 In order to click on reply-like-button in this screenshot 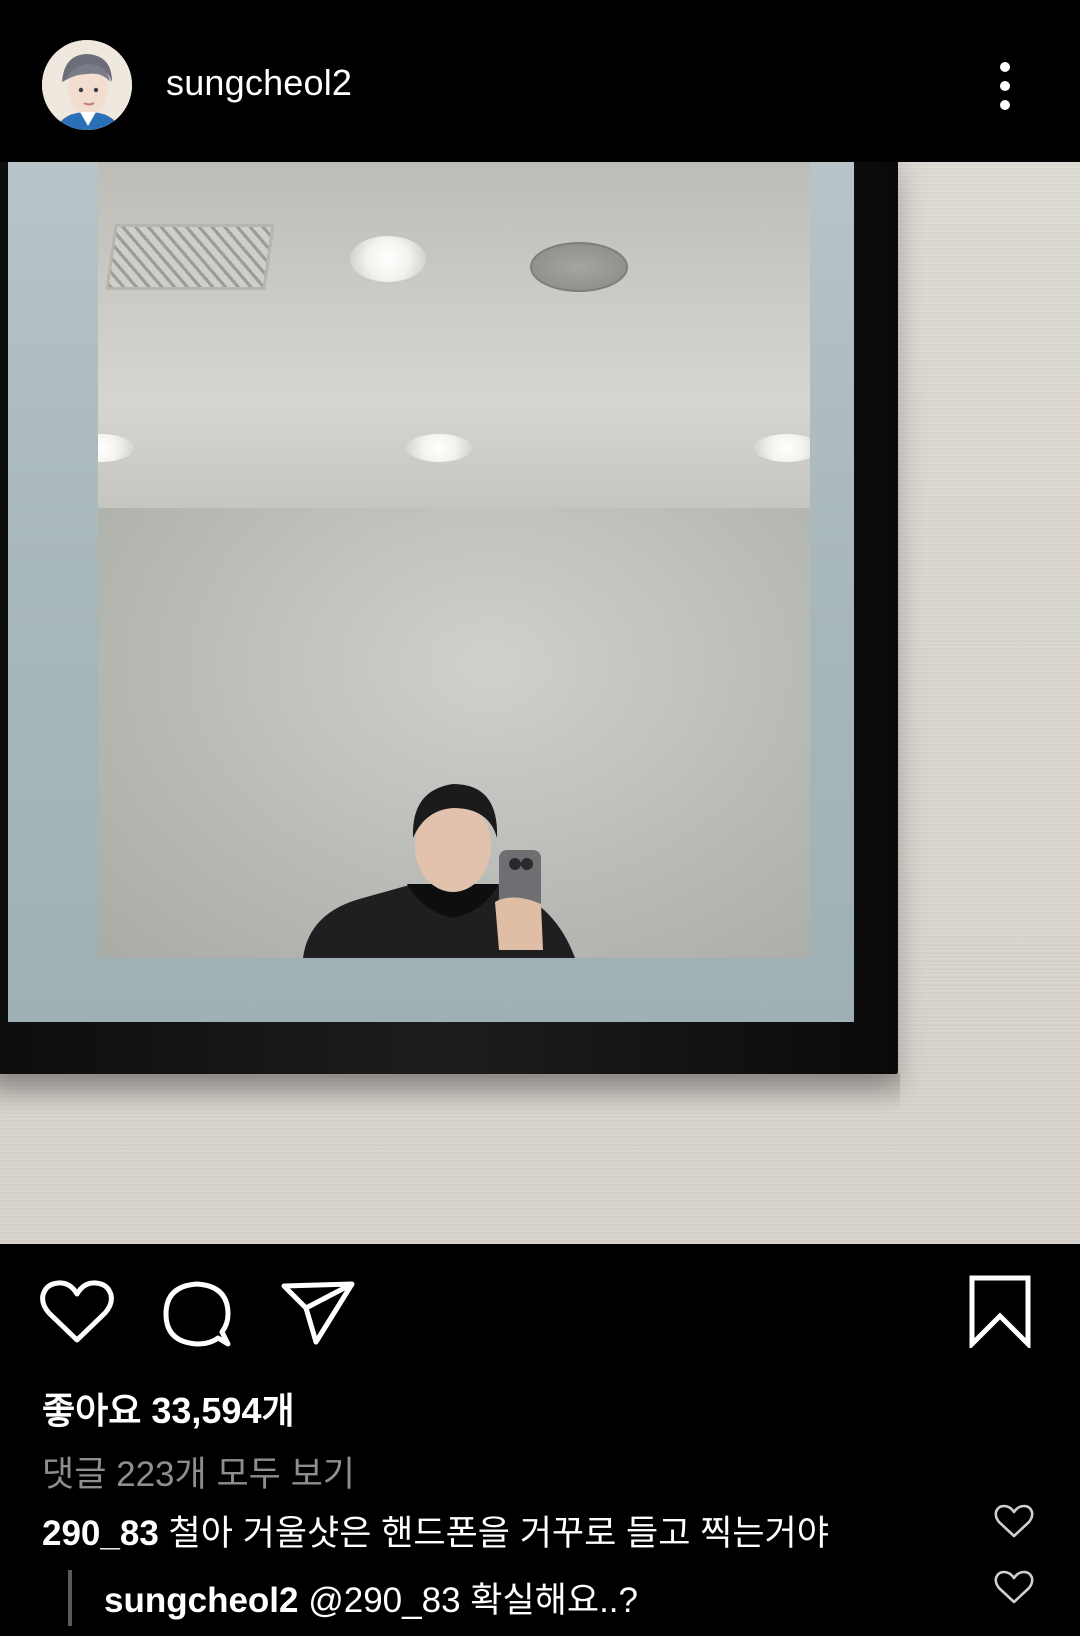, I will do `click(1014, 1588)`.